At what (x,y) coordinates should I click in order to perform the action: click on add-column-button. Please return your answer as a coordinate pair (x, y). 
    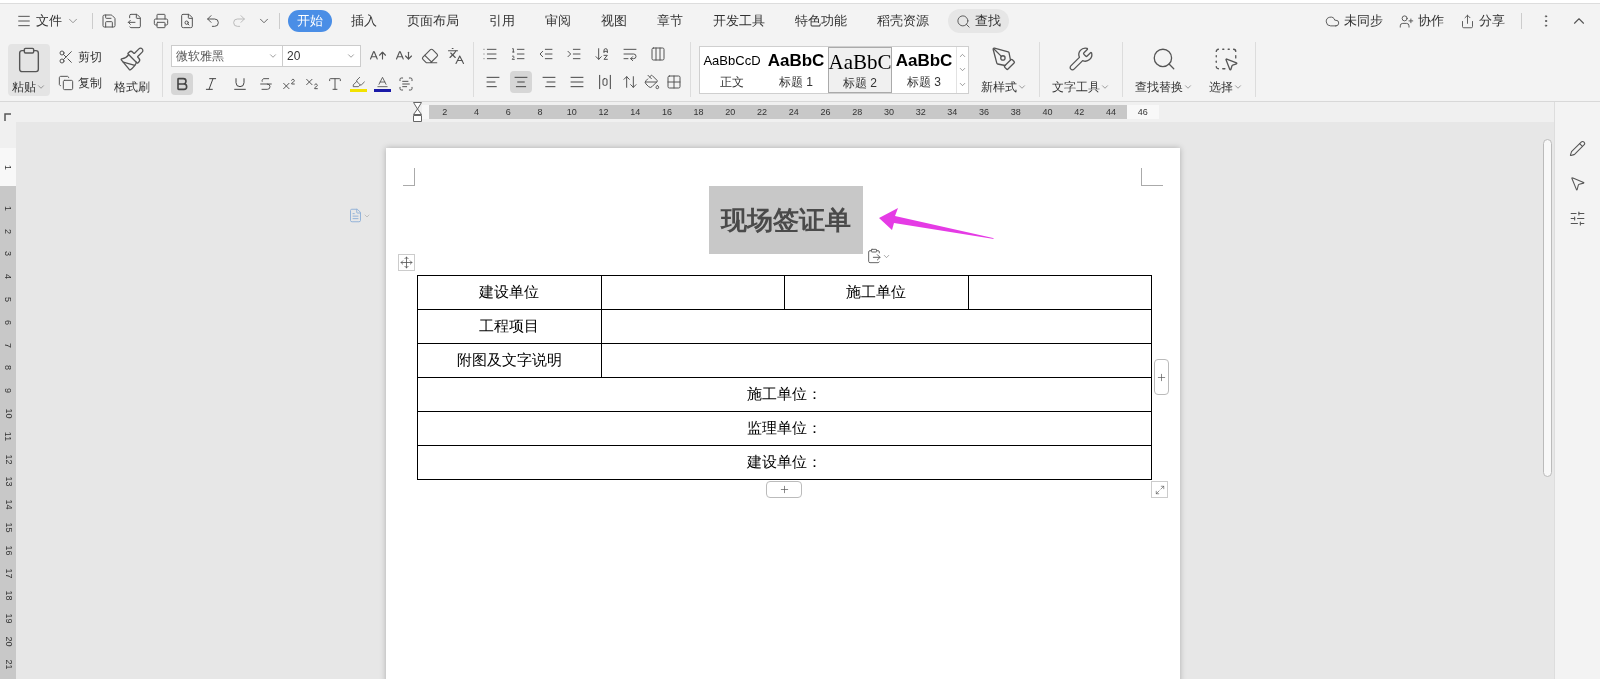
    Looking at the image, I should click on (1161, 377).